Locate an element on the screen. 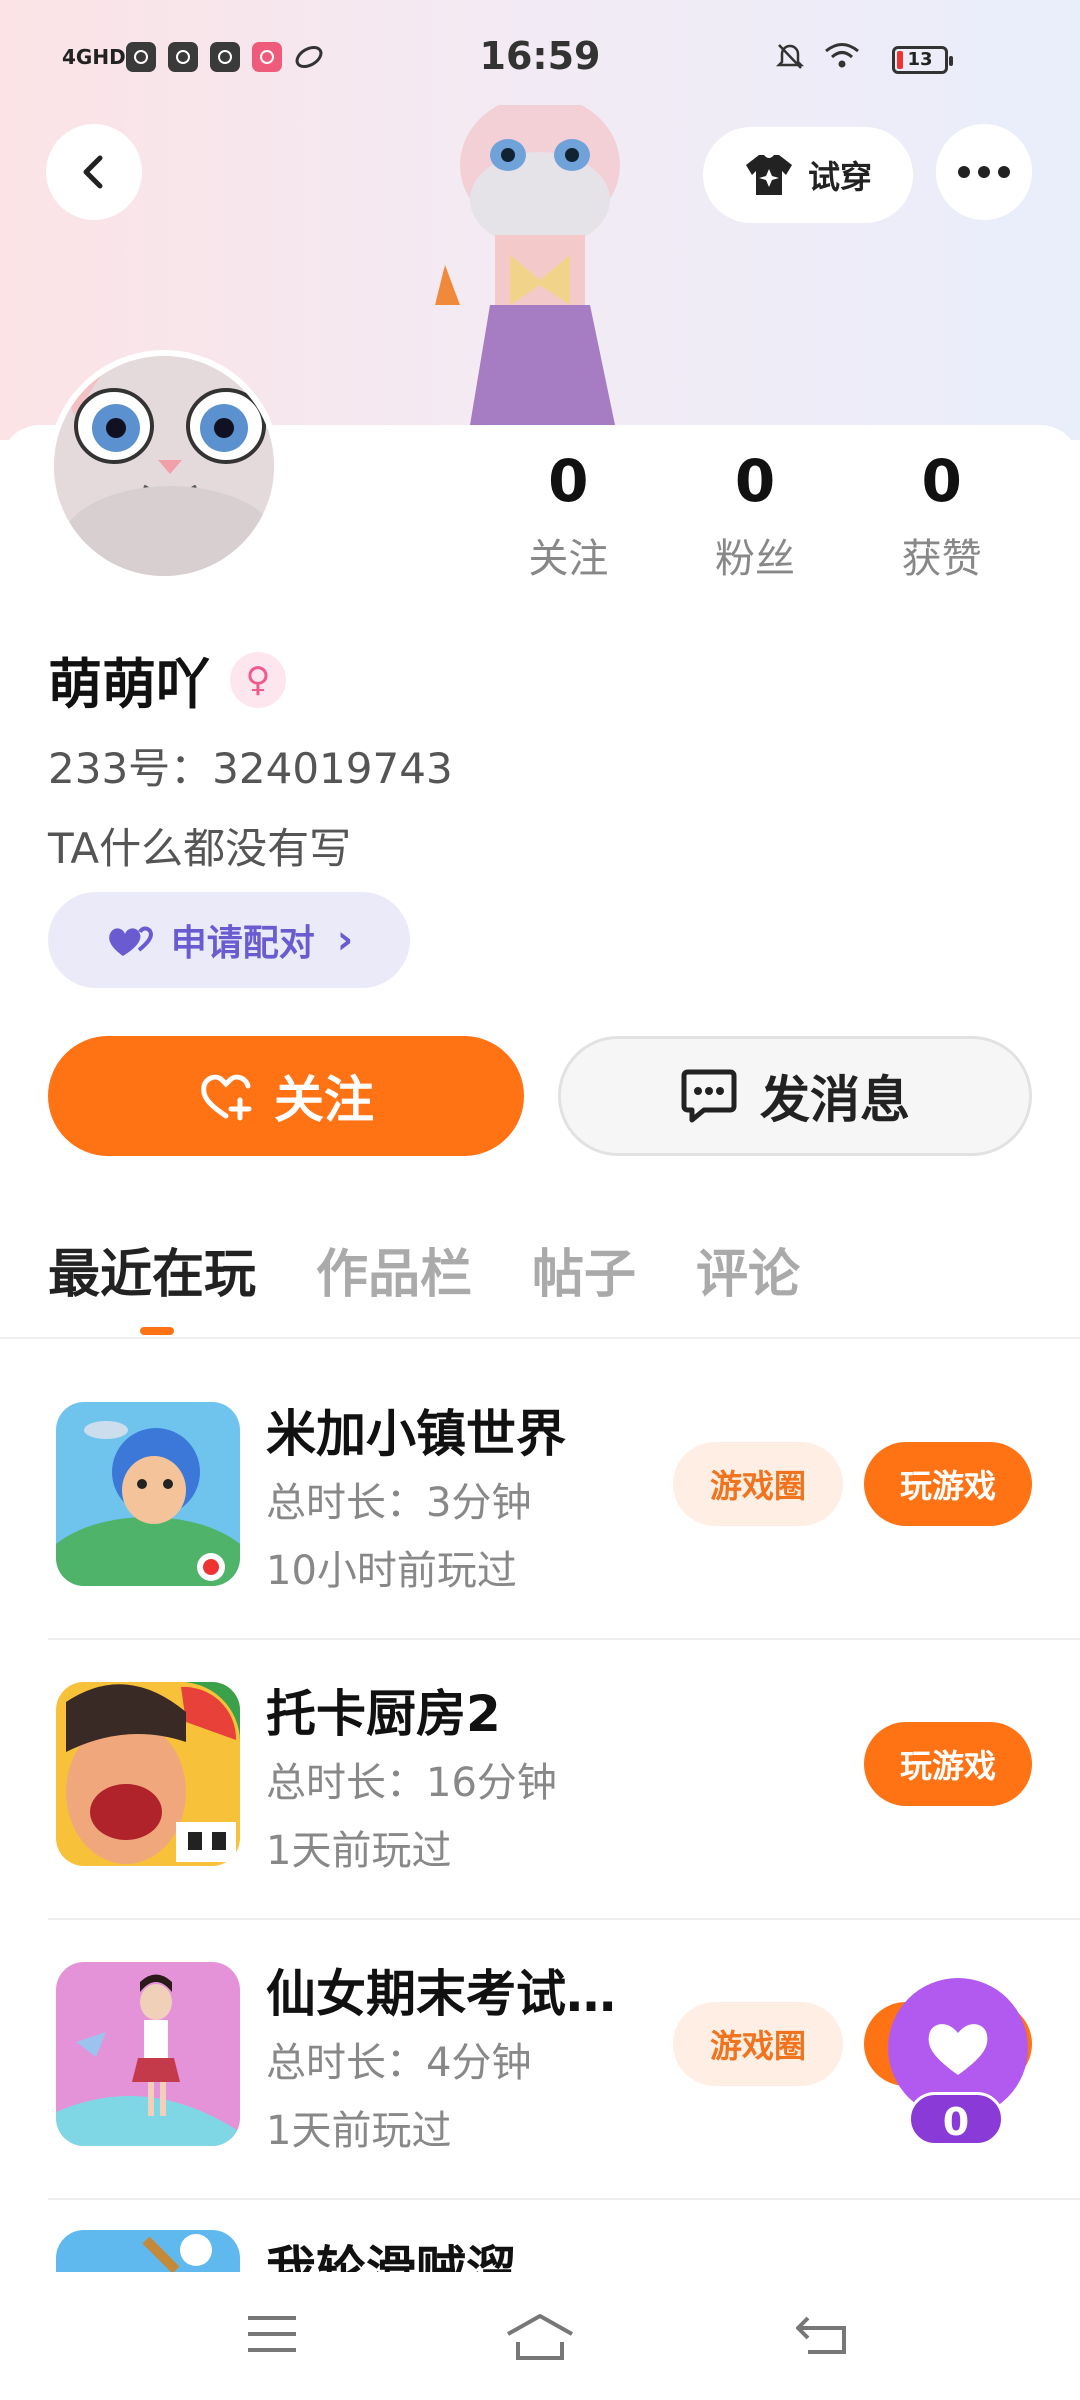 This screenshot has height=2400, width=1080. game-icon-fairy-exam is located at coordinates (148, 2054).